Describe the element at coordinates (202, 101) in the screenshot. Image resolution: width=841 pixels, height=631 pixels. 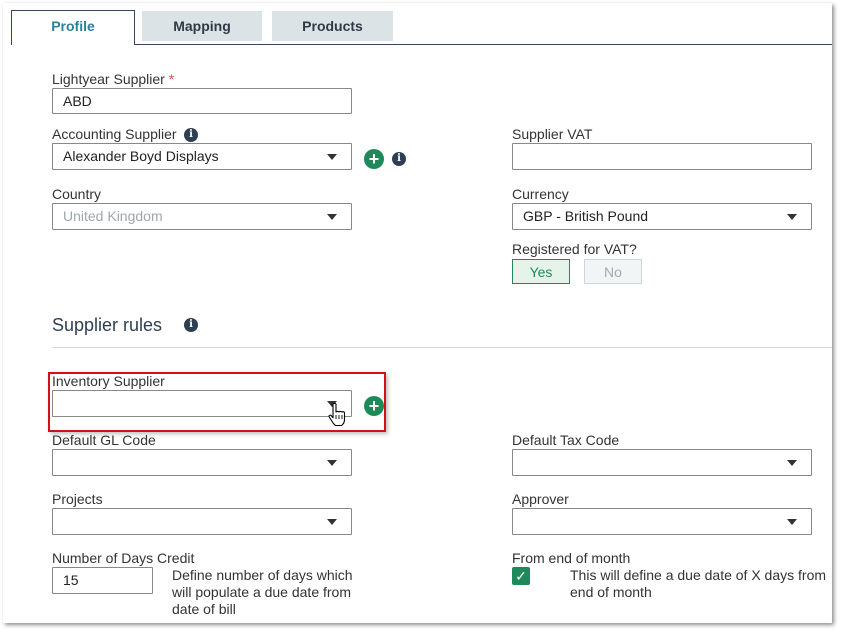
I see `lightyear-supplier-input: ABD` at that location.